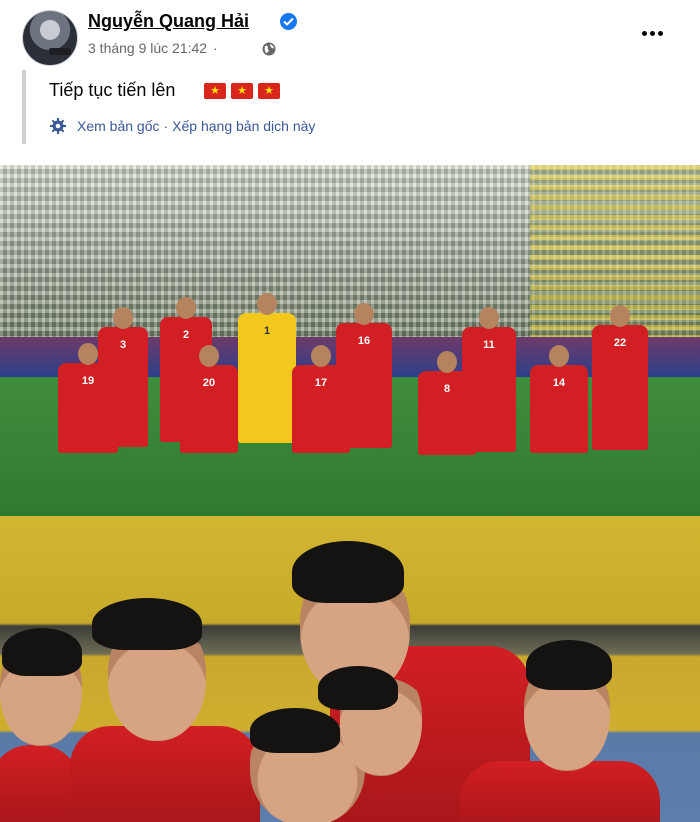  What do you see at coordinates (50, 38) in the screenshot?
I see `avatar` at bounding box center [50, 38].